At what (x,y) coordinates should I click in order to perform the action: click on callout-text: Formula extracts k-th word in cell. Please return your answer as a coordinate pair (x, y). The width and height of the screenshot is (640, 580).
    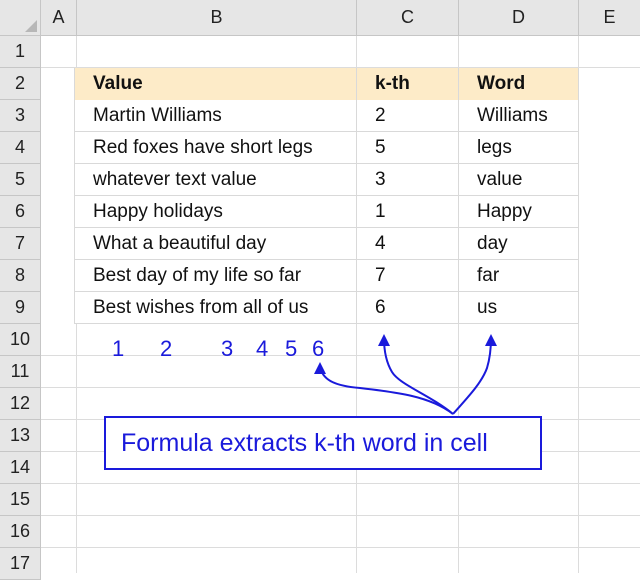
    Looking at the image, I should click on (304, 442).